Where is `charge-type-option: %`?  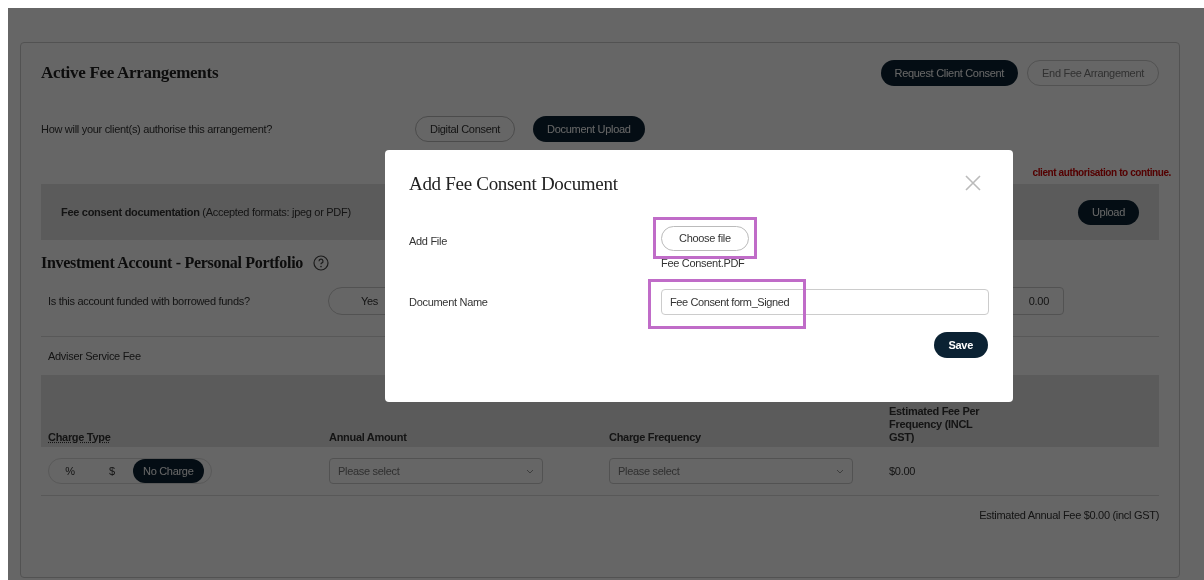
charge-type-option: % is located at coordinates (70, 471).